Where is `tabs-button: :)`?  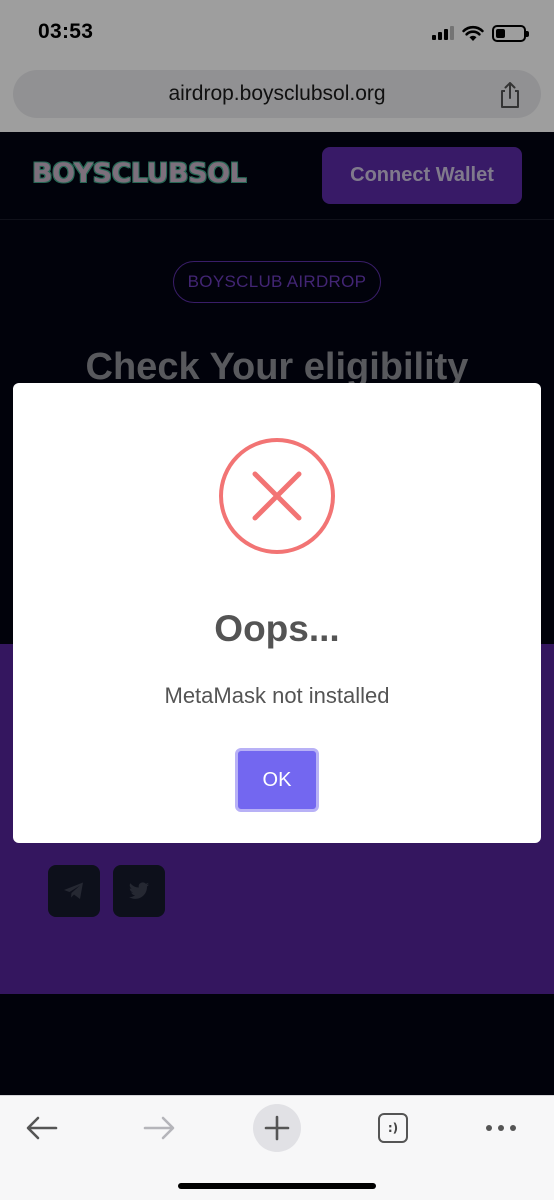
tabs-button: :) is located at coordinates (393, 1128).